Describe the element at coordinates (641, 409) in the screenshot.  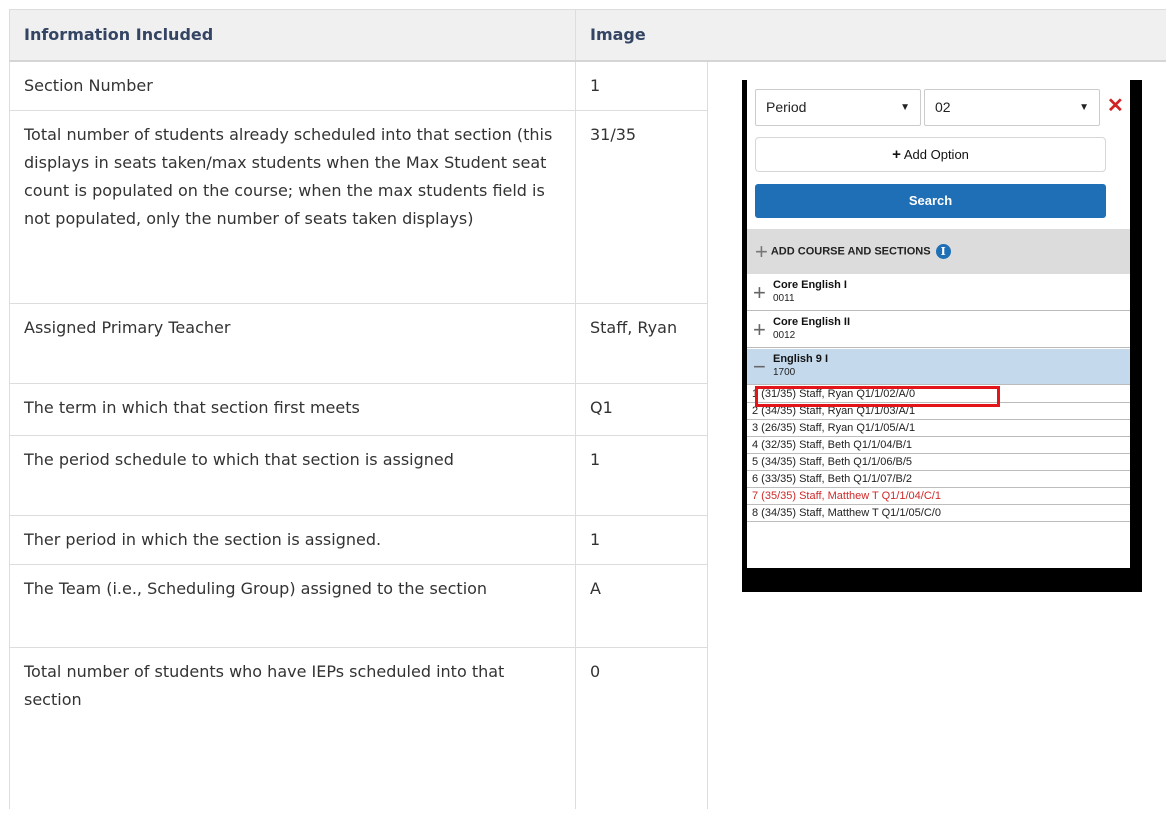
I see `row-value: Q1` at that location.